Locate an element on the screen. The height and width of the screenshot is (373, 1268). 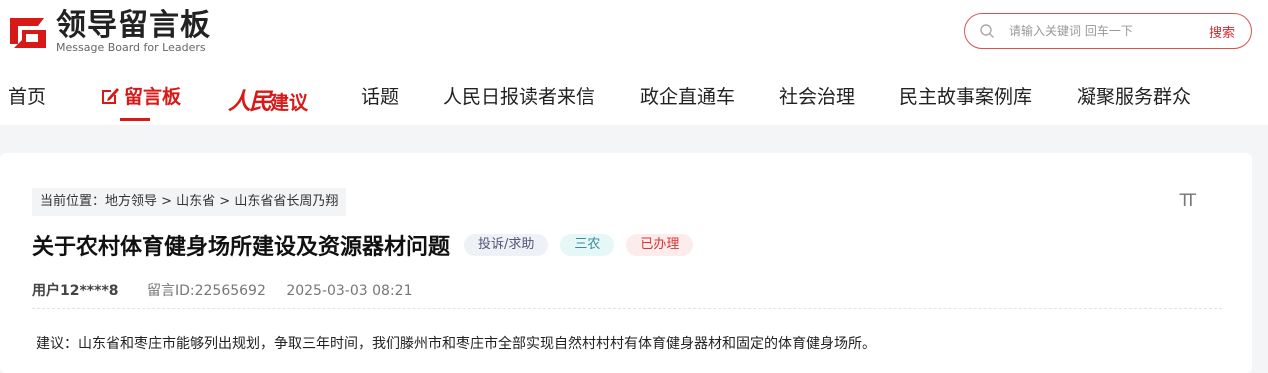
logo-title: 领导留言板 is located at coordinates (133, 25).